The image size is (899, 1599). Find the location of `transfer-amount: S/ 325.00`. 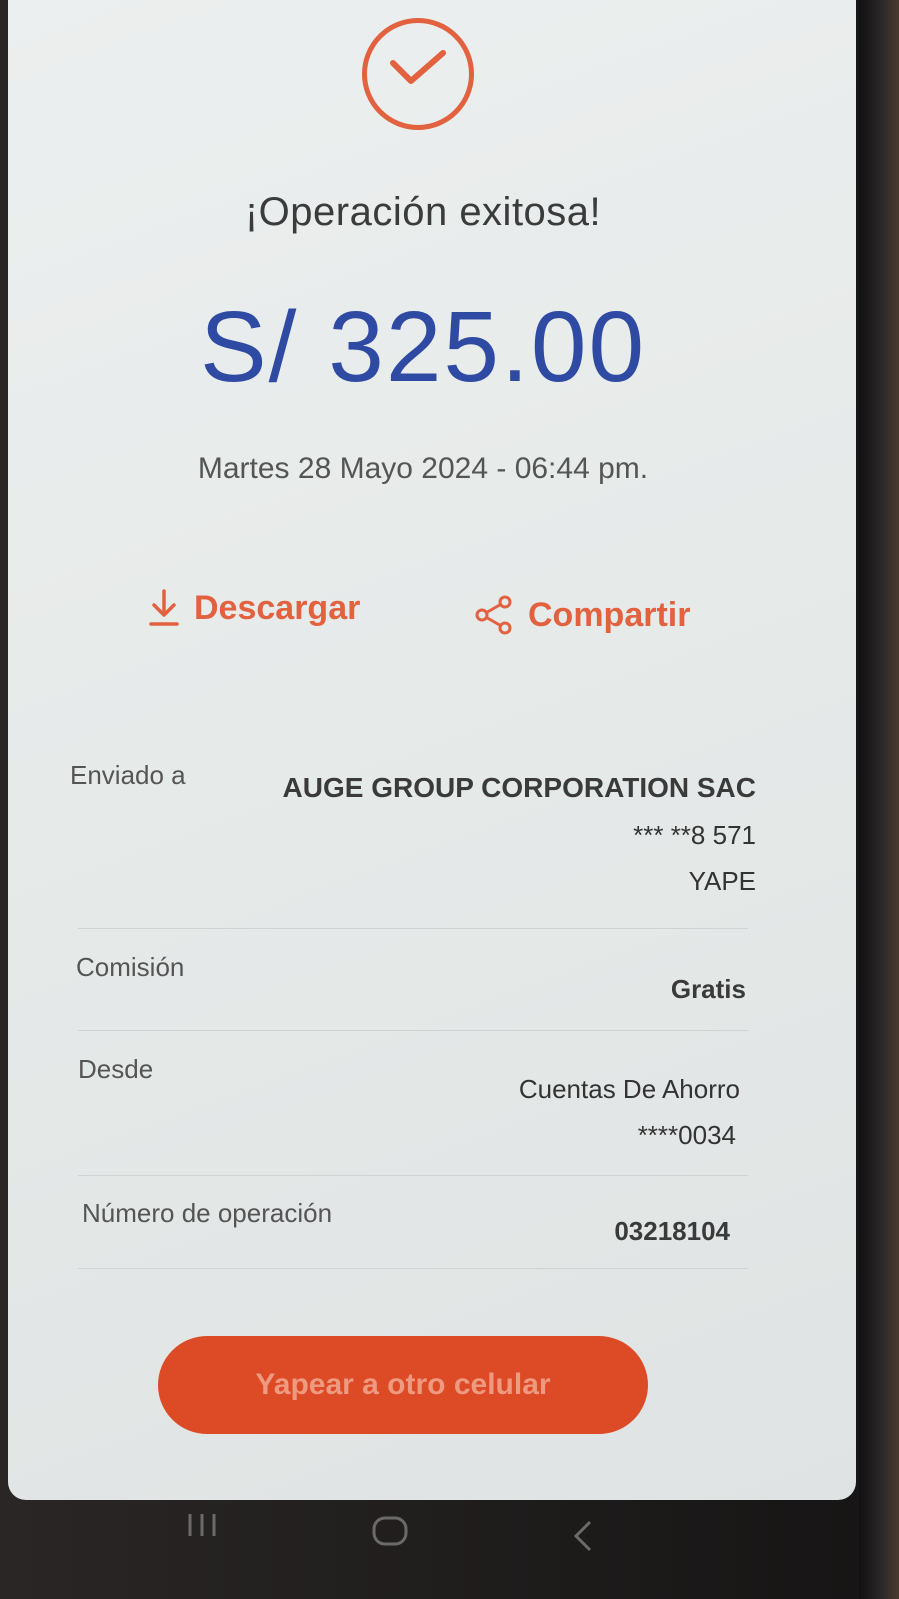

transfer-amount: S/ 325.00 is located at coordinates (423, 347).